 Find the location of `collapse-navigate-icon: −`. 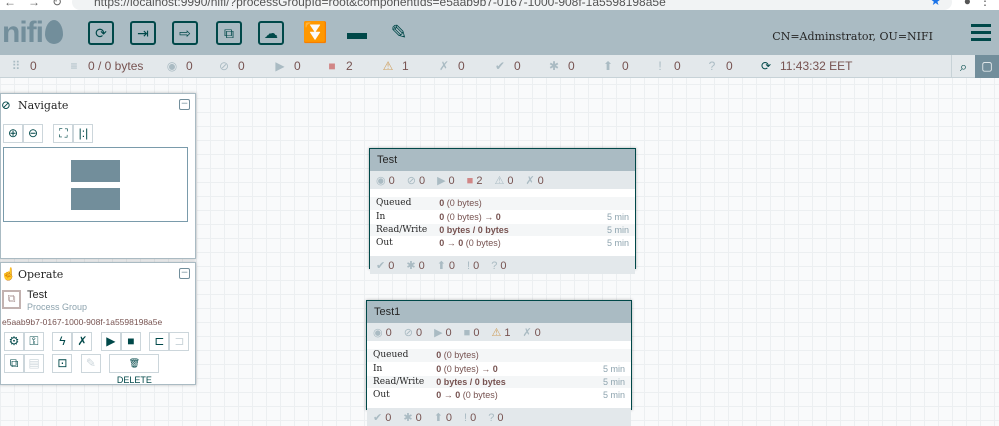

collapse-navigate-icon: − is located at coordinates (184, 104).